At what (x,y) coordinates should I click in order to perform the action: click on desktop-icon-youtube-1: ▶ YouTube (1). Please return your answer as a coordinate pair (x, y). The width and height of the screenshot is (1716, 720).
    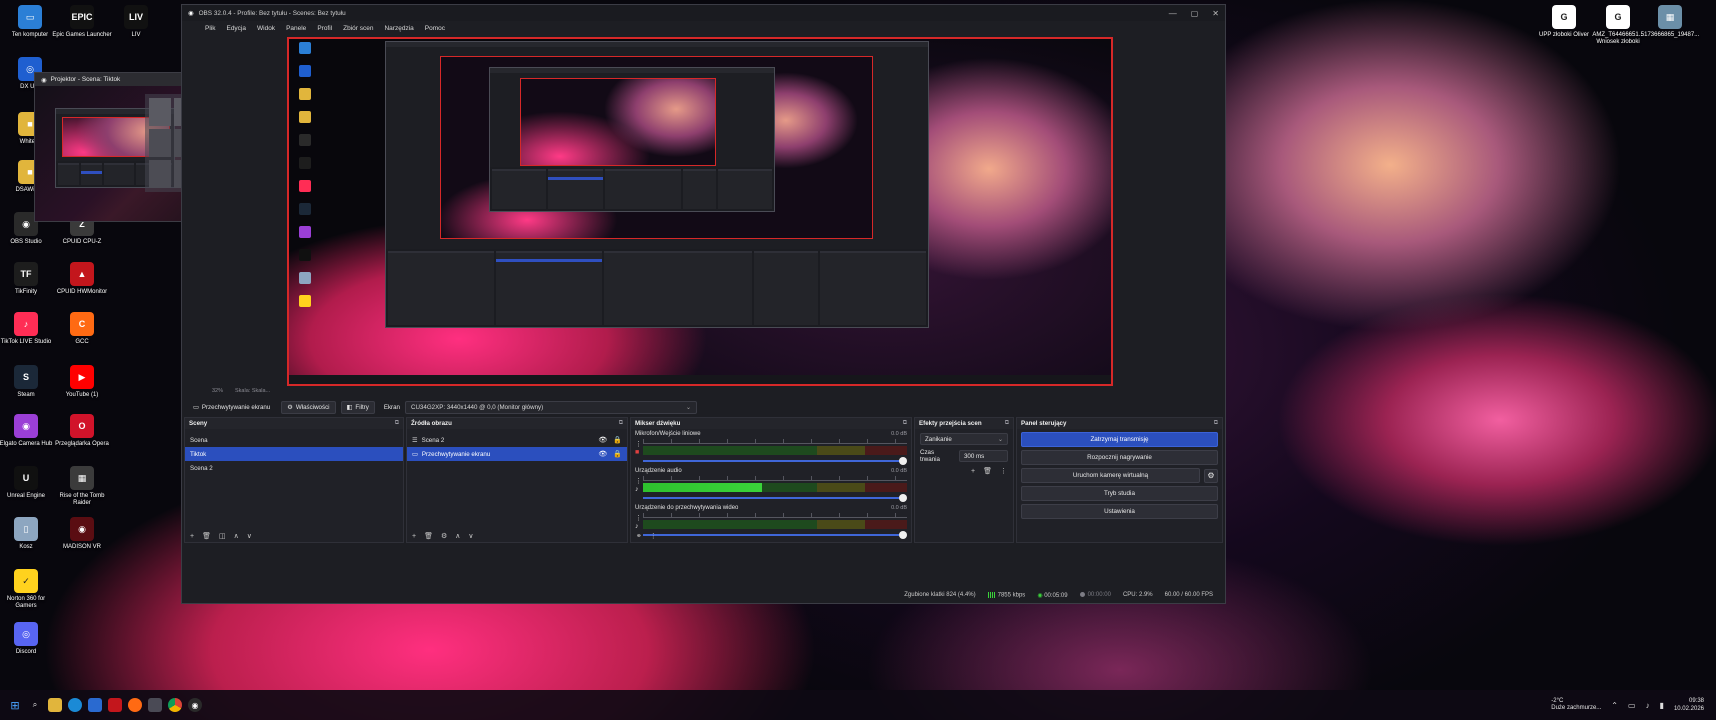
    Looking at the image, I should click on (82, 382).